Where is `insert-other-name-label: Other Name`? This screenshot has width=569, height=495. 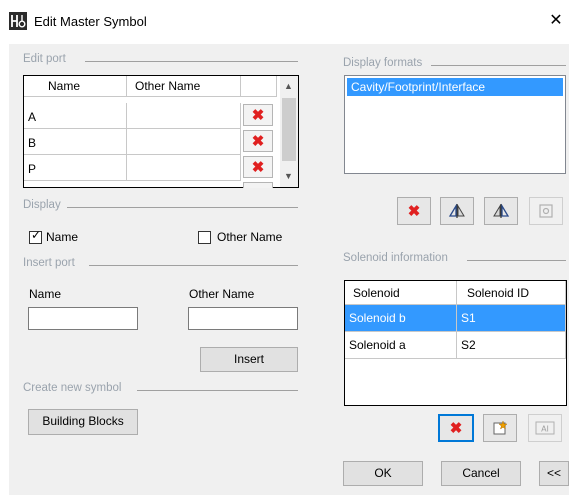
insert-other-name-label: Other Name is located at coordinates (222, 294).